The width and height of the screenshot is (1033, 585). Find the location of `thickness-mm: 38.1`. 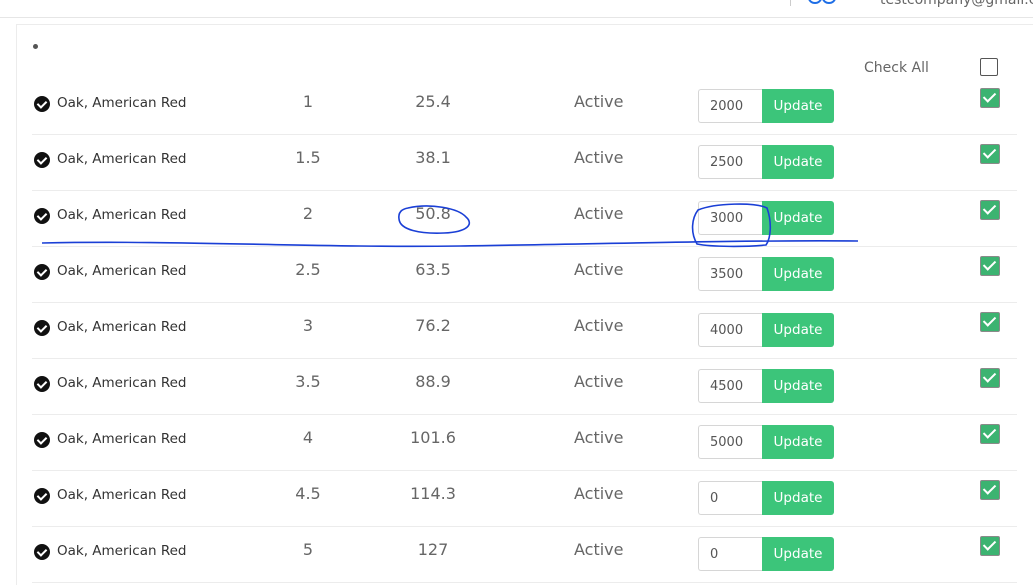

thickness-mm: 38.1 is located at coordinates (433, 157).